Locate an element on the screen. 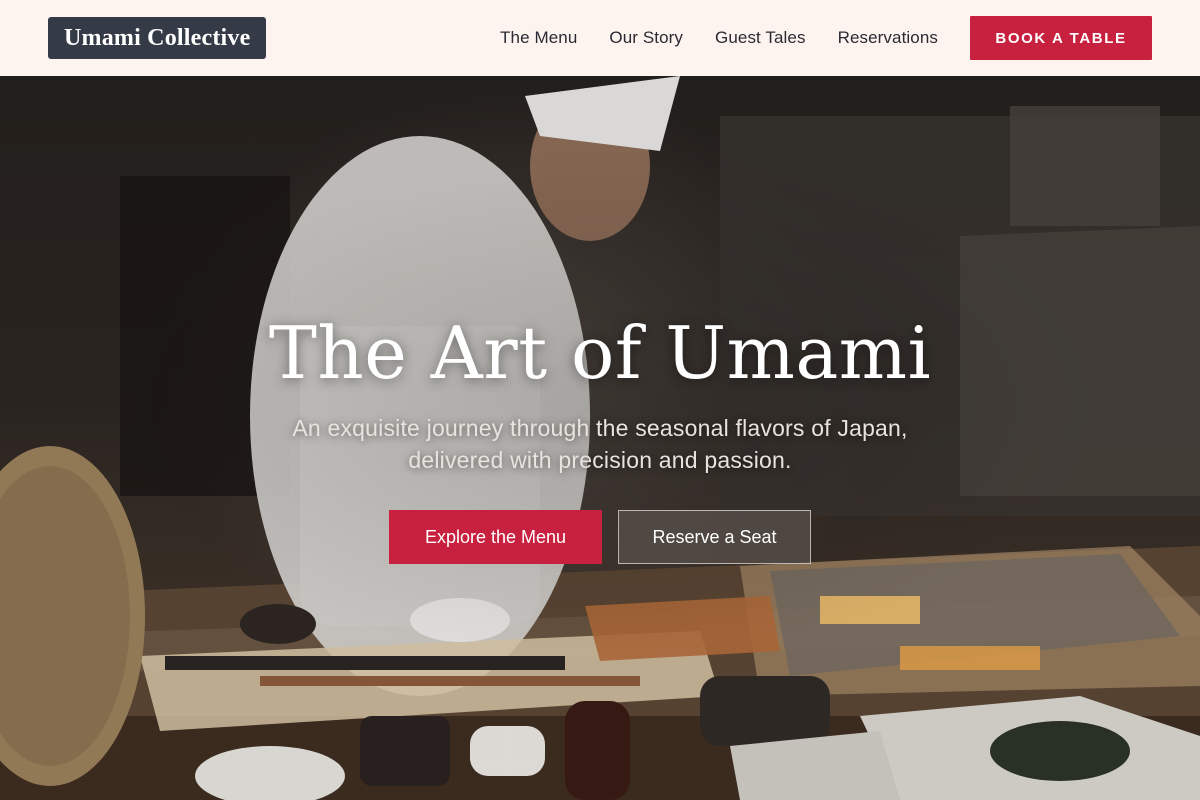  nav-link-reservations: Reservations is located at coordinates (888, 38).